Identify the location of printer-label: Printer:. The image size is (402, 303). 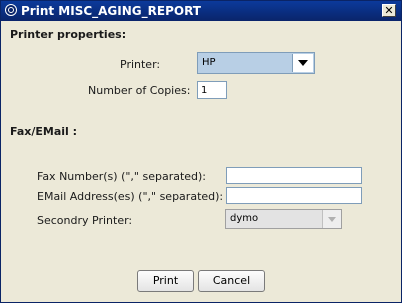
(140, 64).